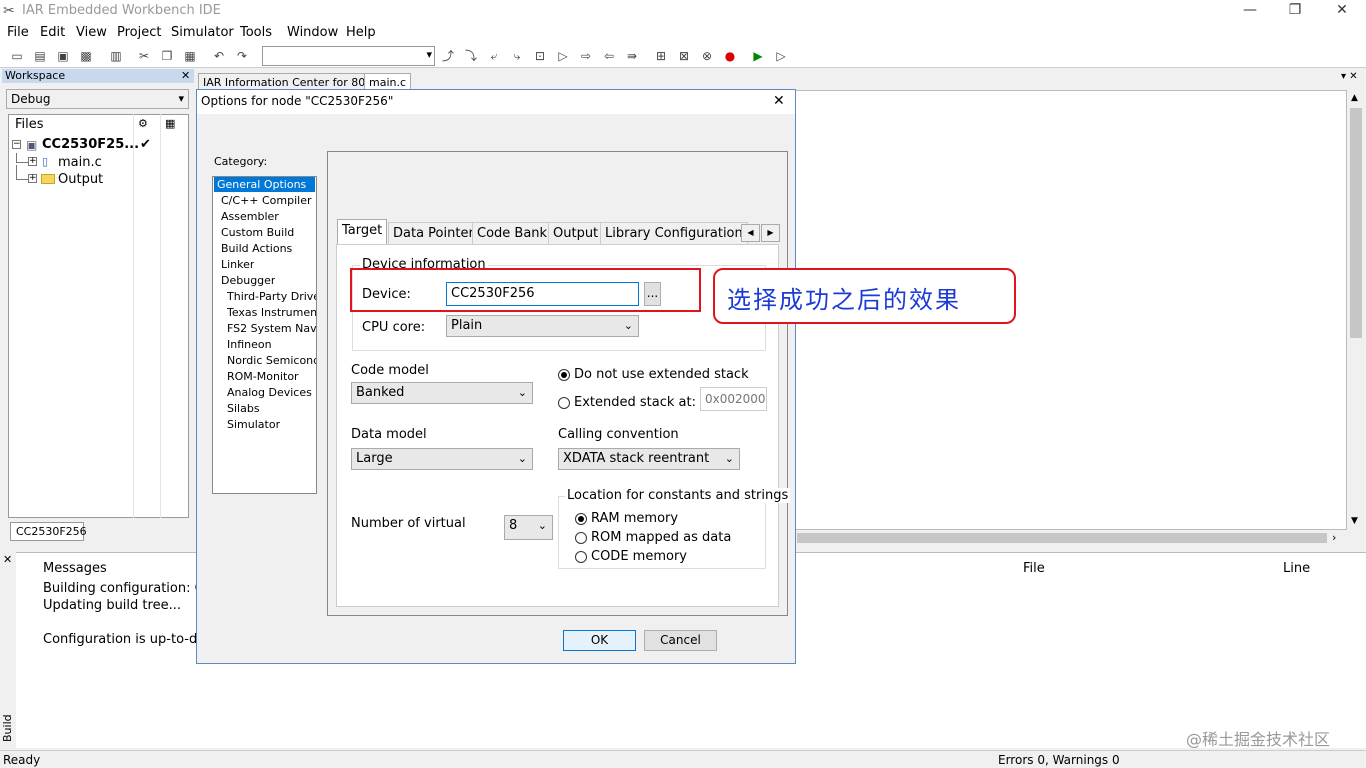  What do you see at coordinates (91, 32) in the screenshot?
I see `menu-view: View` at bounding box center [91, 32].